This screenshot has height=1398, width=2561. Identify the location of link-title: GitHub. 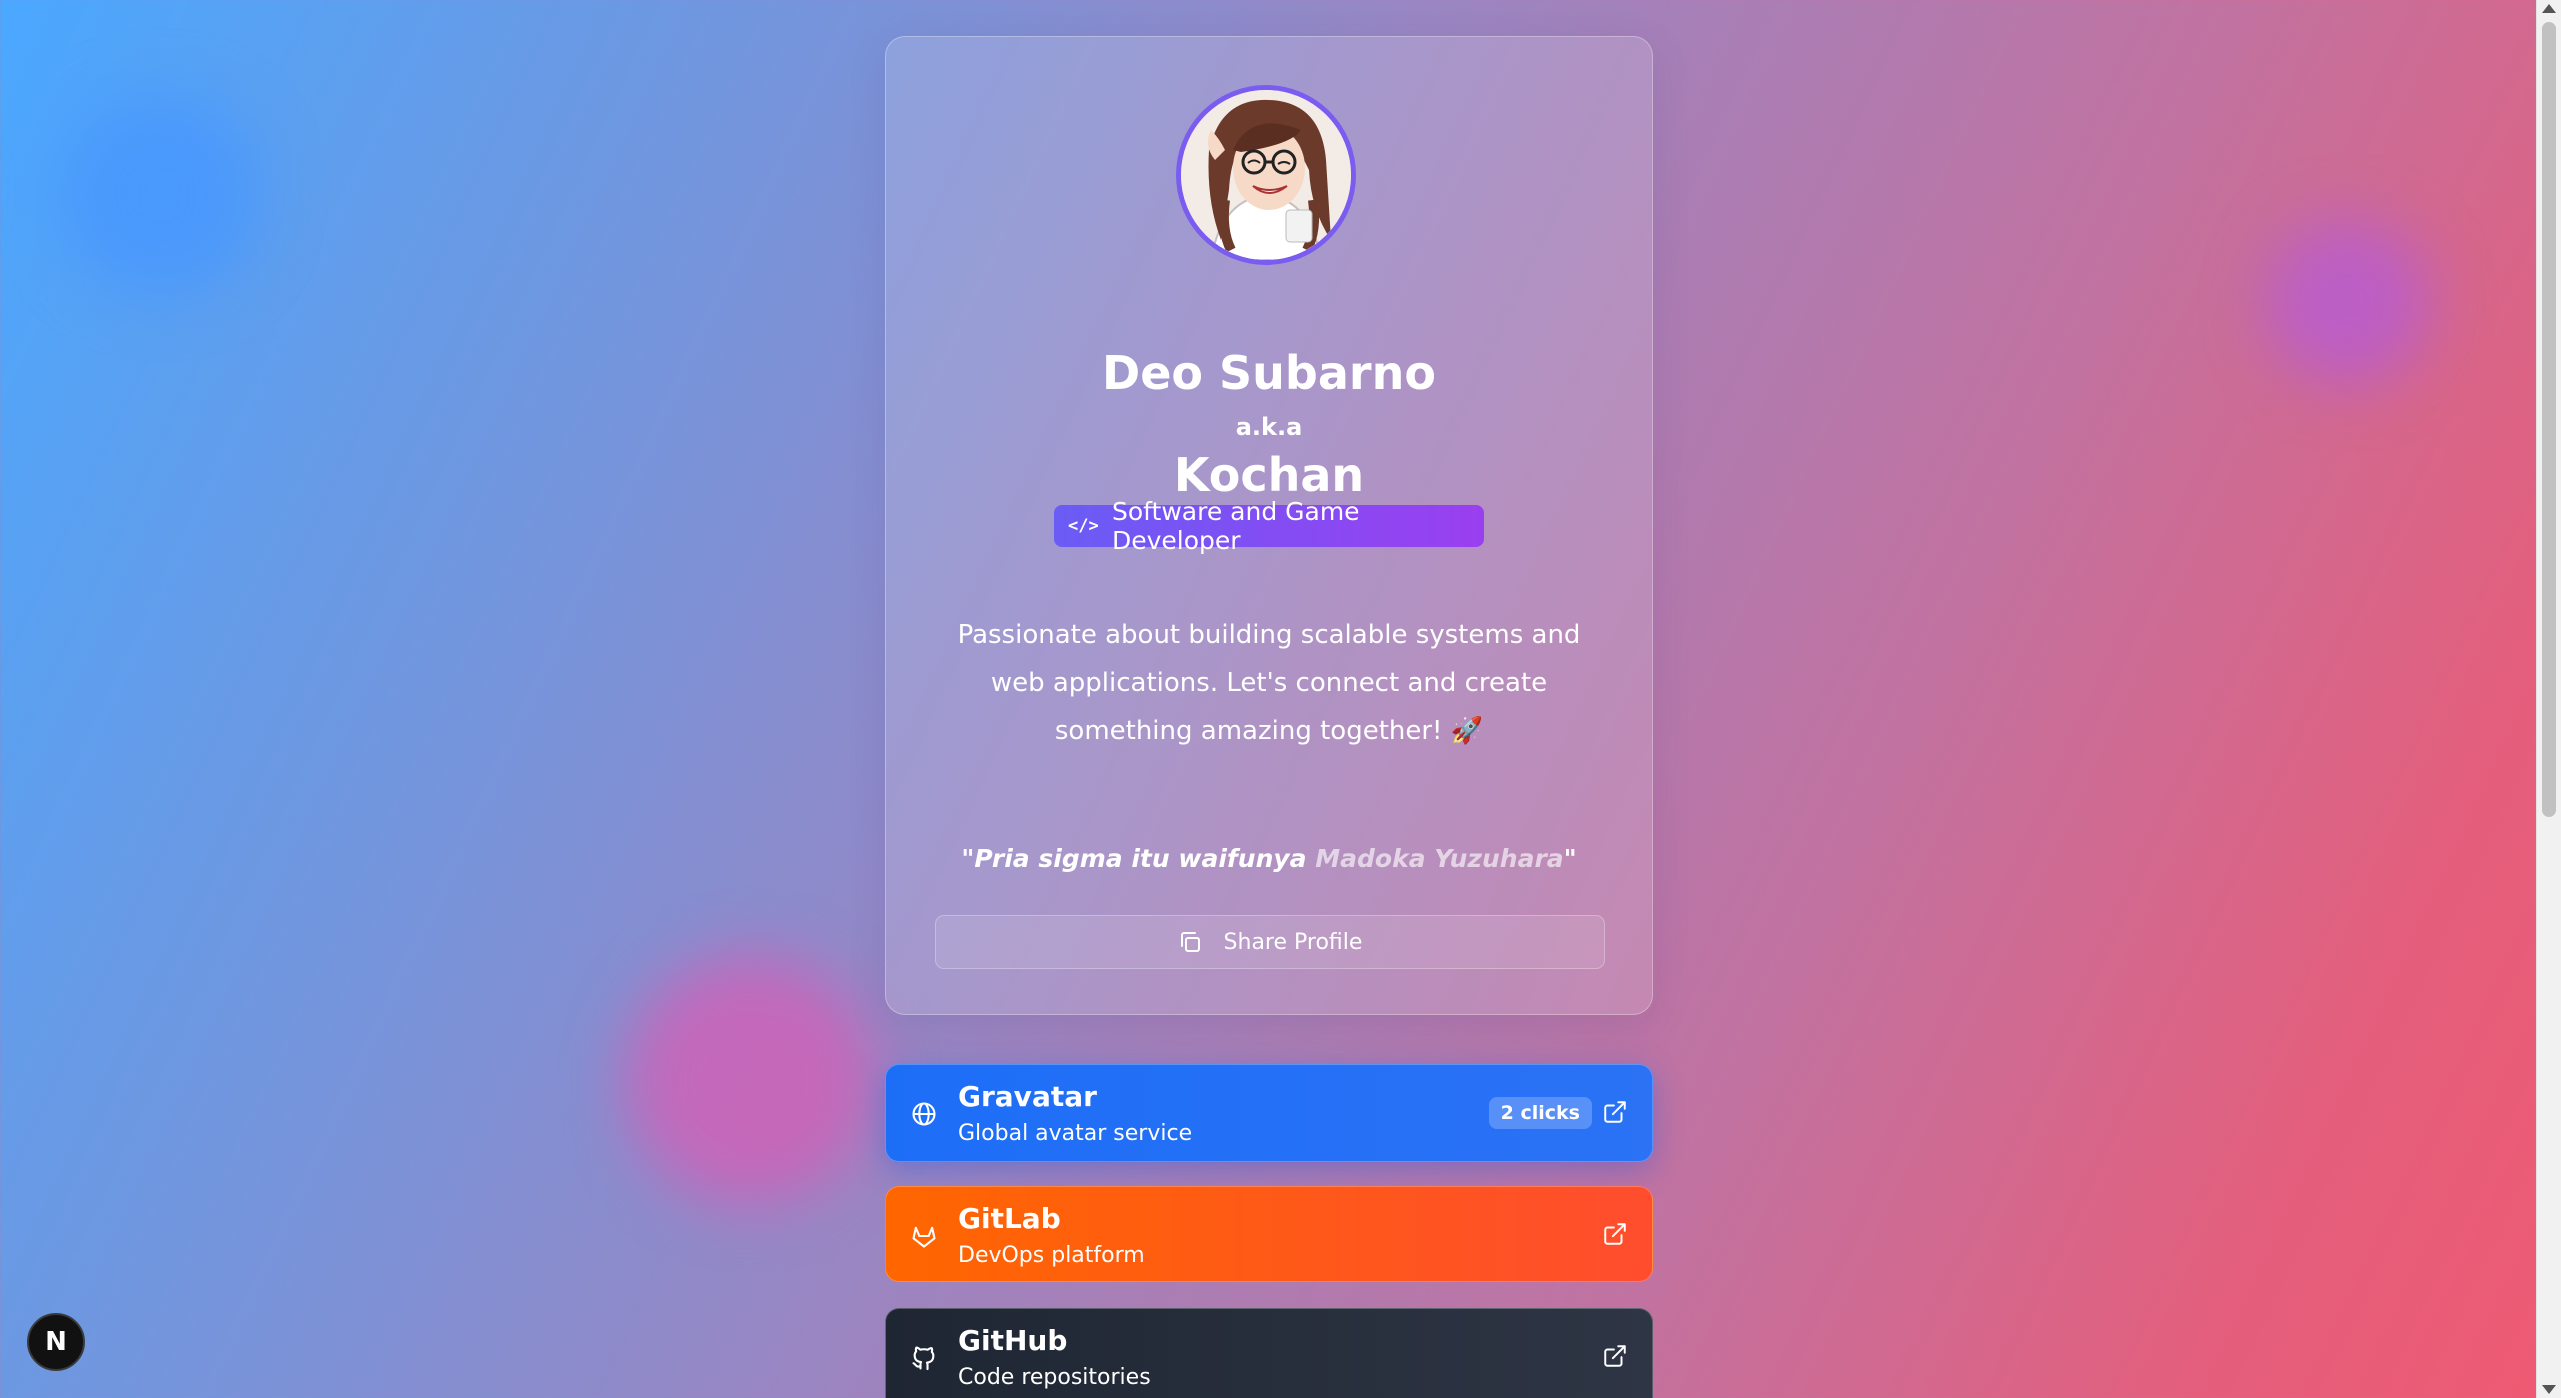
(1013, 1340).